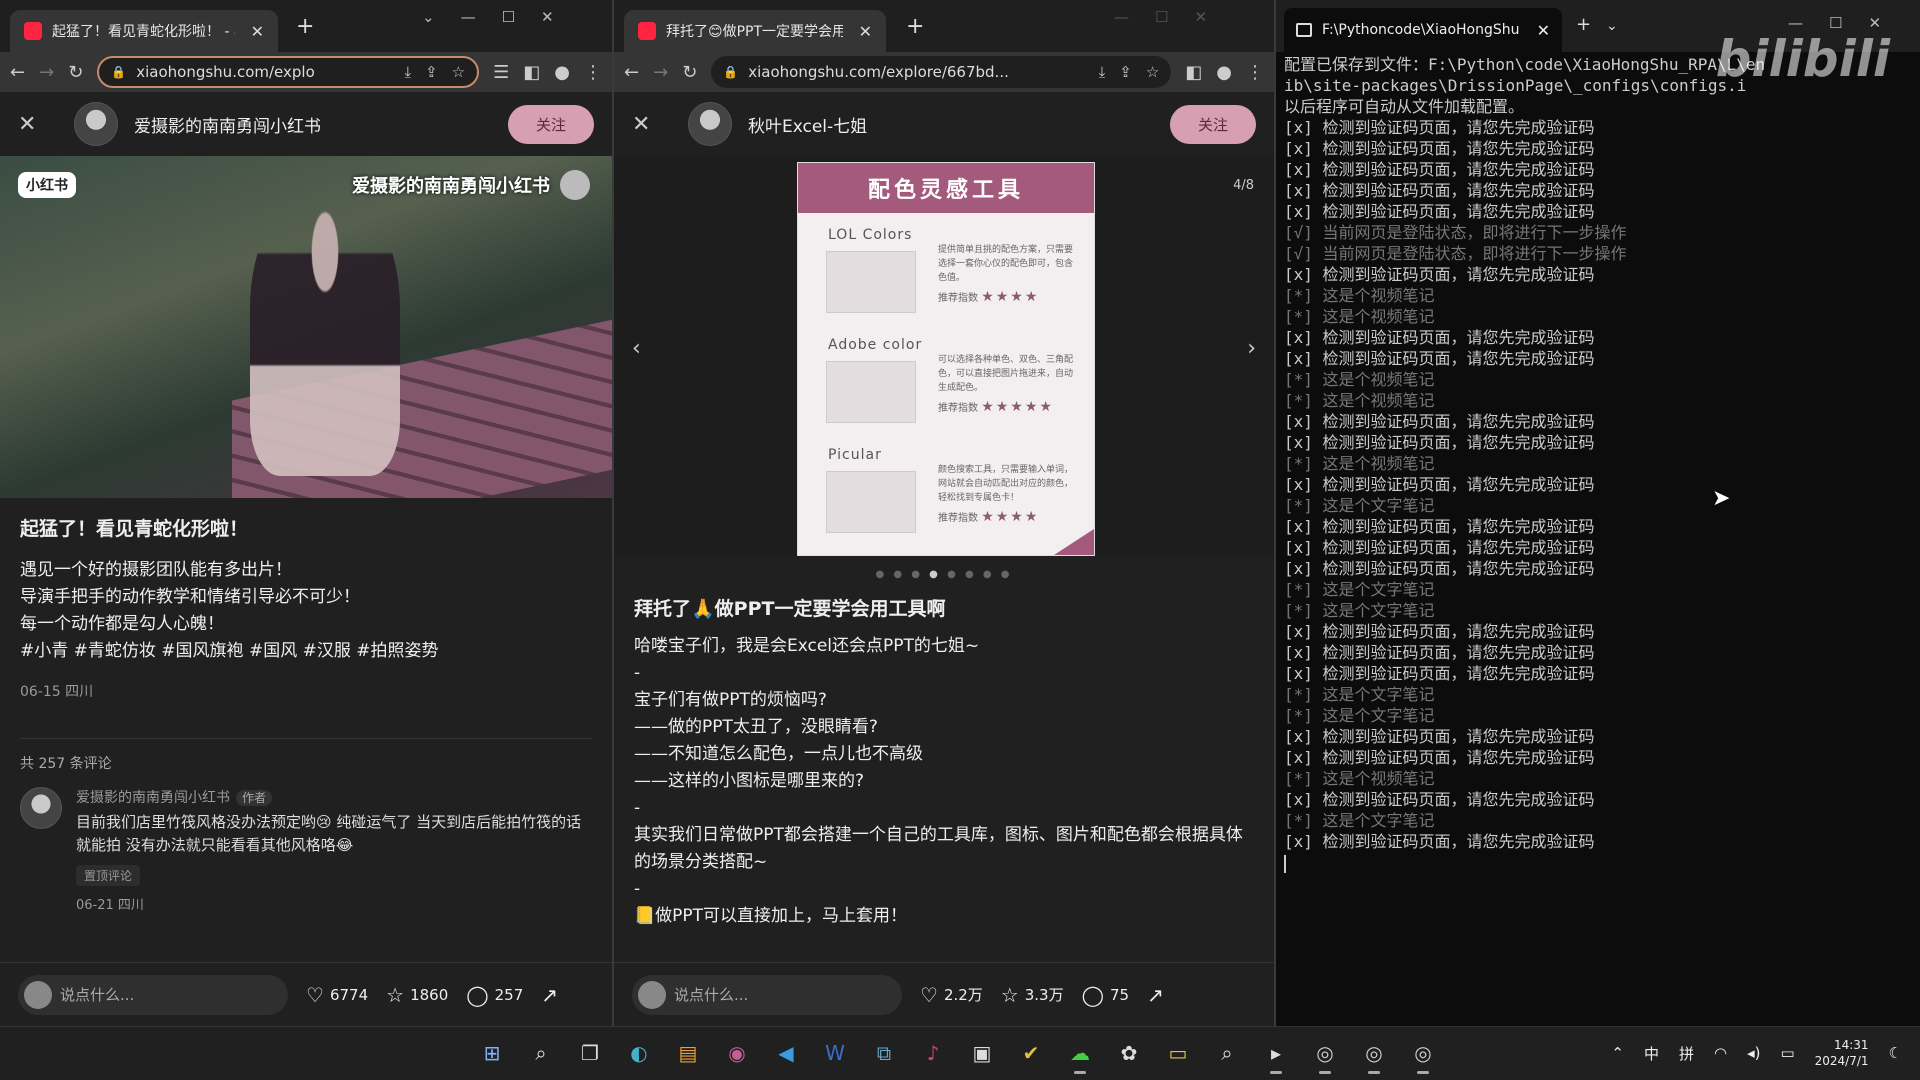 The width and height of the screenshot is (1920, 1080). Describe the element at coordinates (1129, 1053) in the screenshot. I see `app-icon: ✿` at that location.